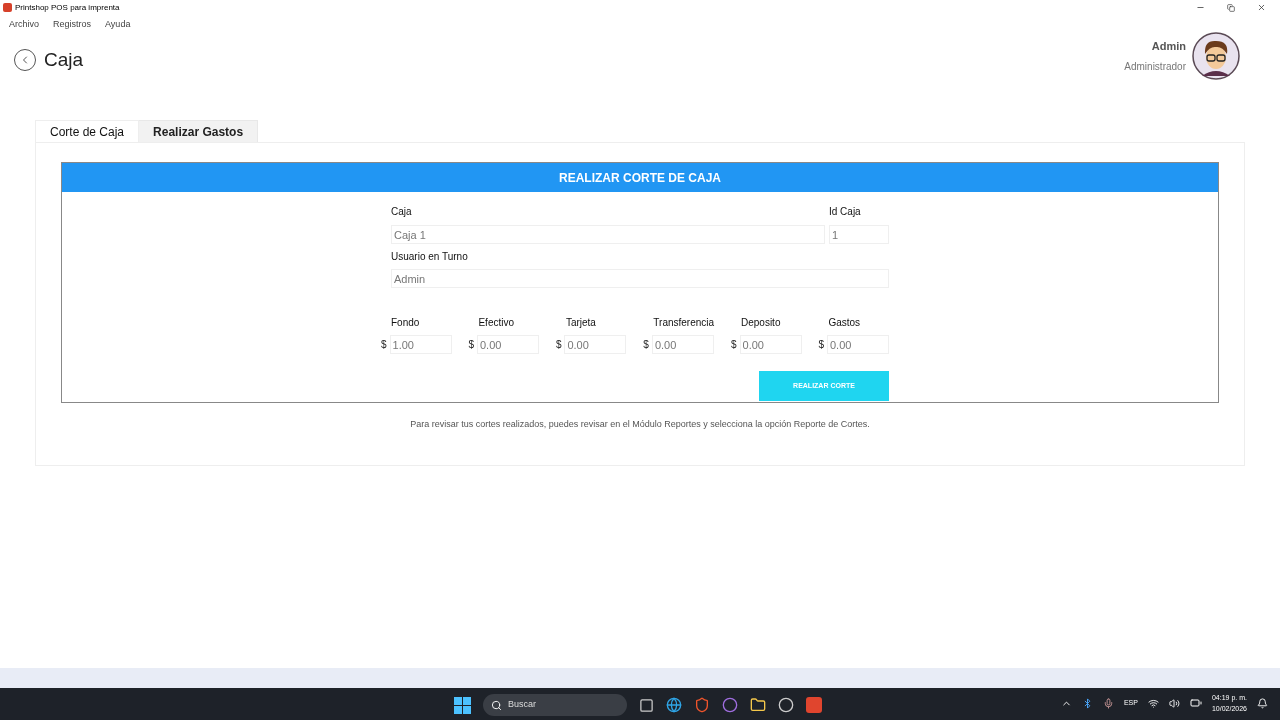  Describe the element at coordinates (1261, 7) in the screenshot. I see `close-icon` at that location.